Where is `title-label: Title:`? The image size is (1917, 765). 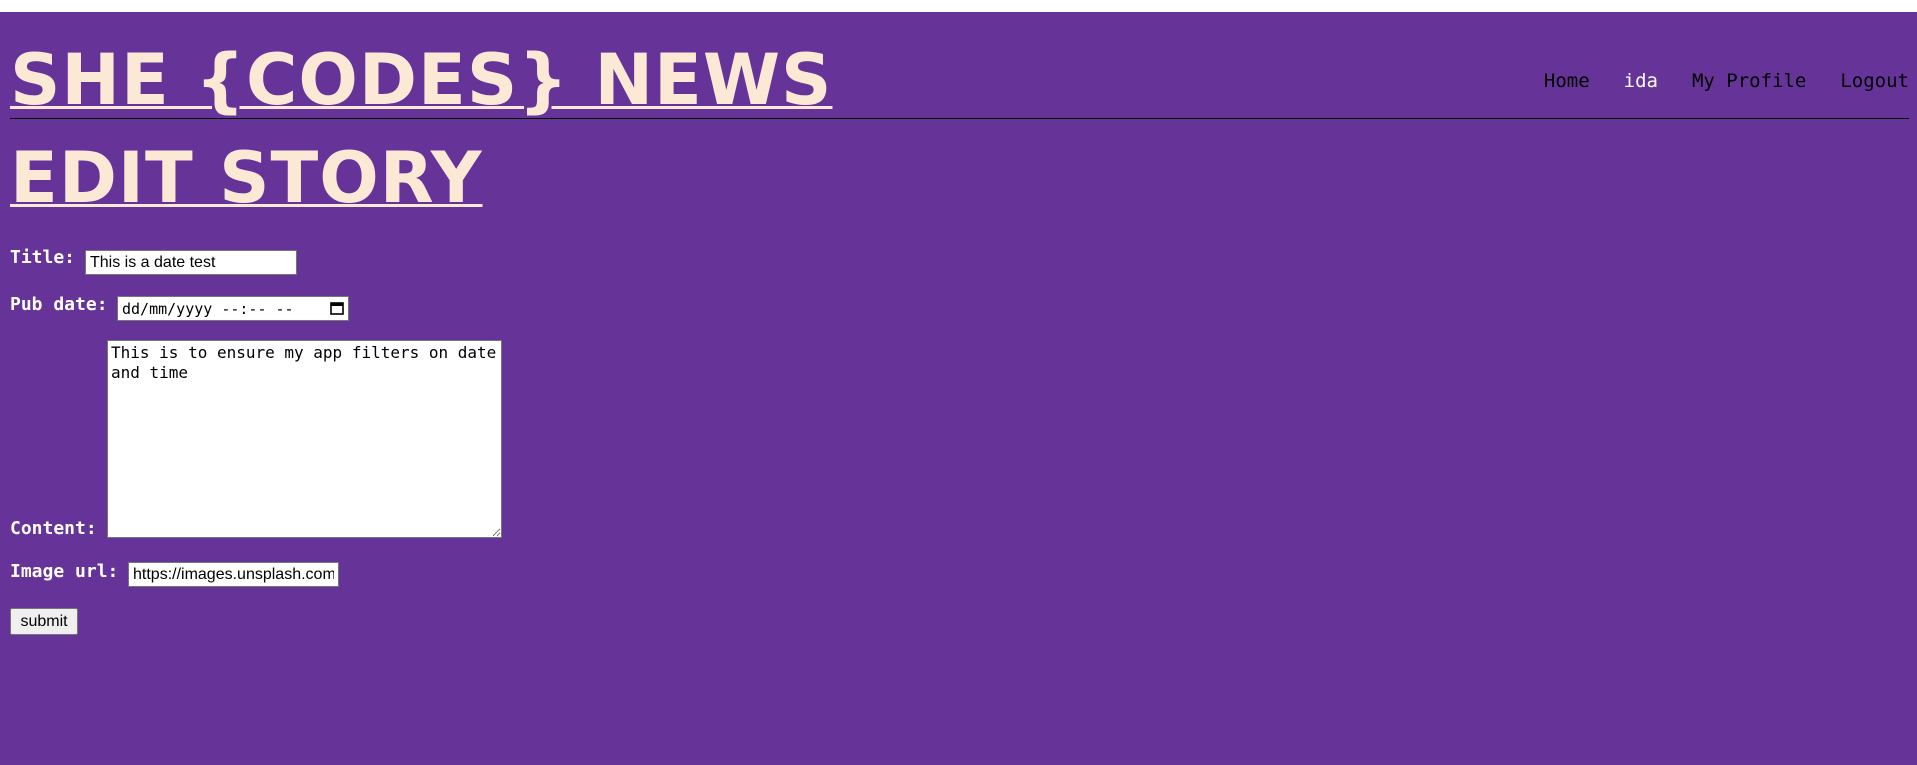
title-label: Title: is located at coordinates (43, 257).